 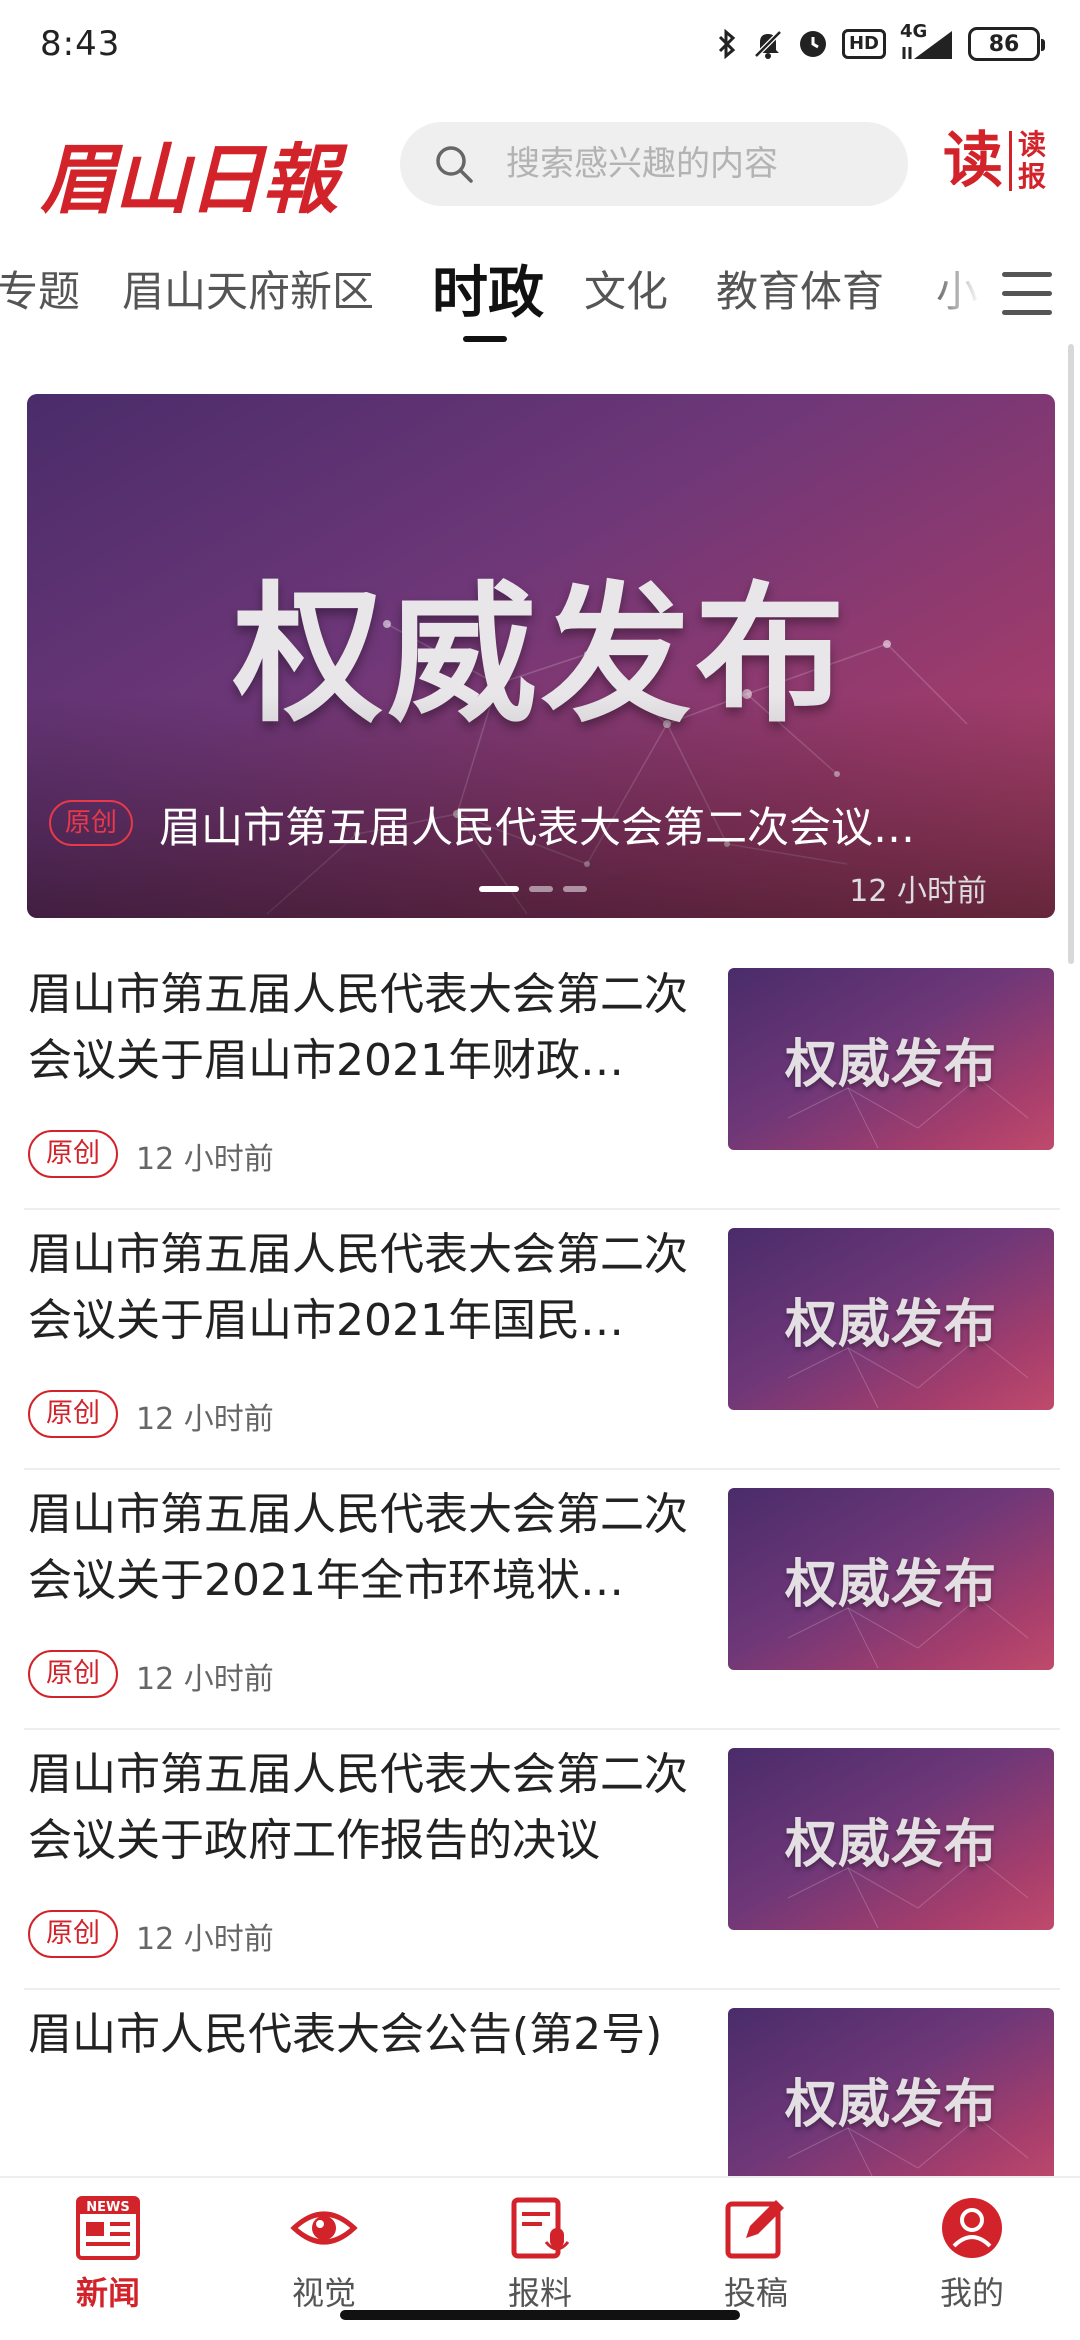 What do you see at coordinates (768, 44) in the screenshot?
I see `mute-icon` at bounding box center [768, 44].